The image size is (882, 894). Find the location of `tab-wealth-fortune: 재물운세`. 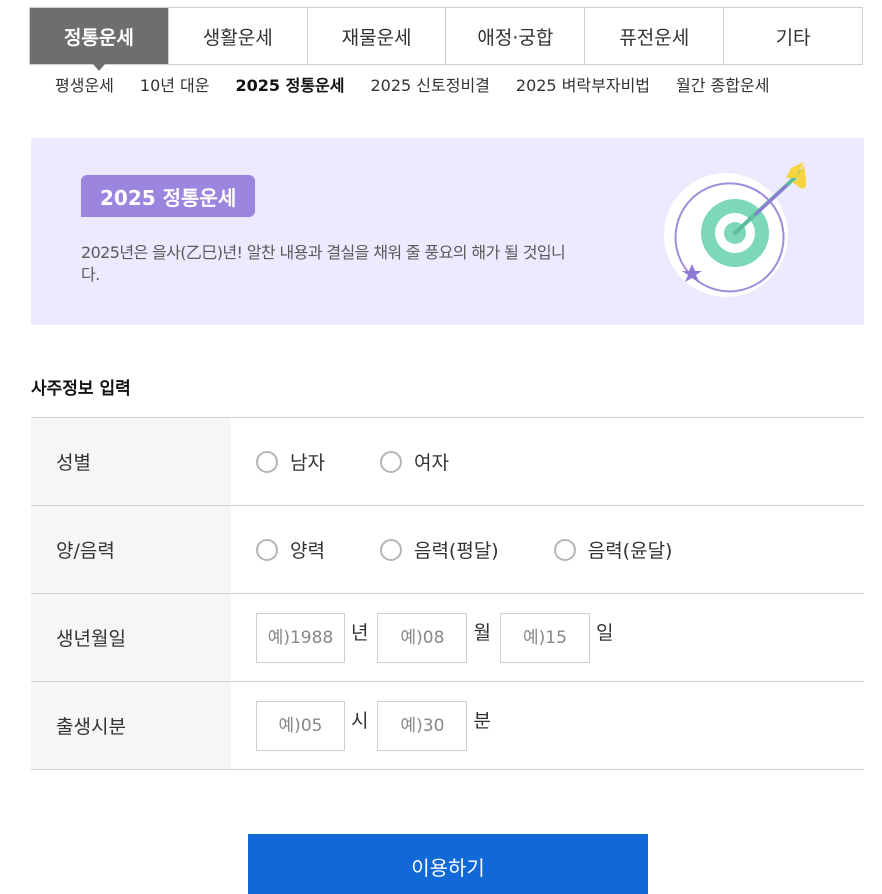

tab-wealth-fortune: 재물운세 is located at coordinates (376, 36).